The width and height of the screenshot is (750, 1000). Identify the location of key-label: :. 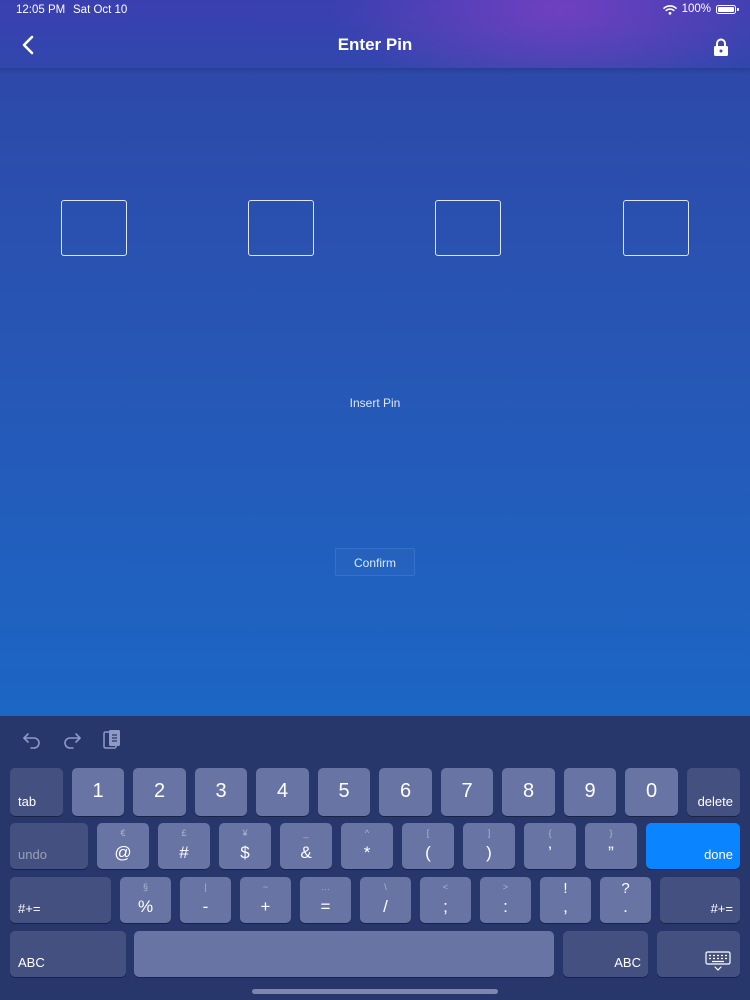
(505, 906).